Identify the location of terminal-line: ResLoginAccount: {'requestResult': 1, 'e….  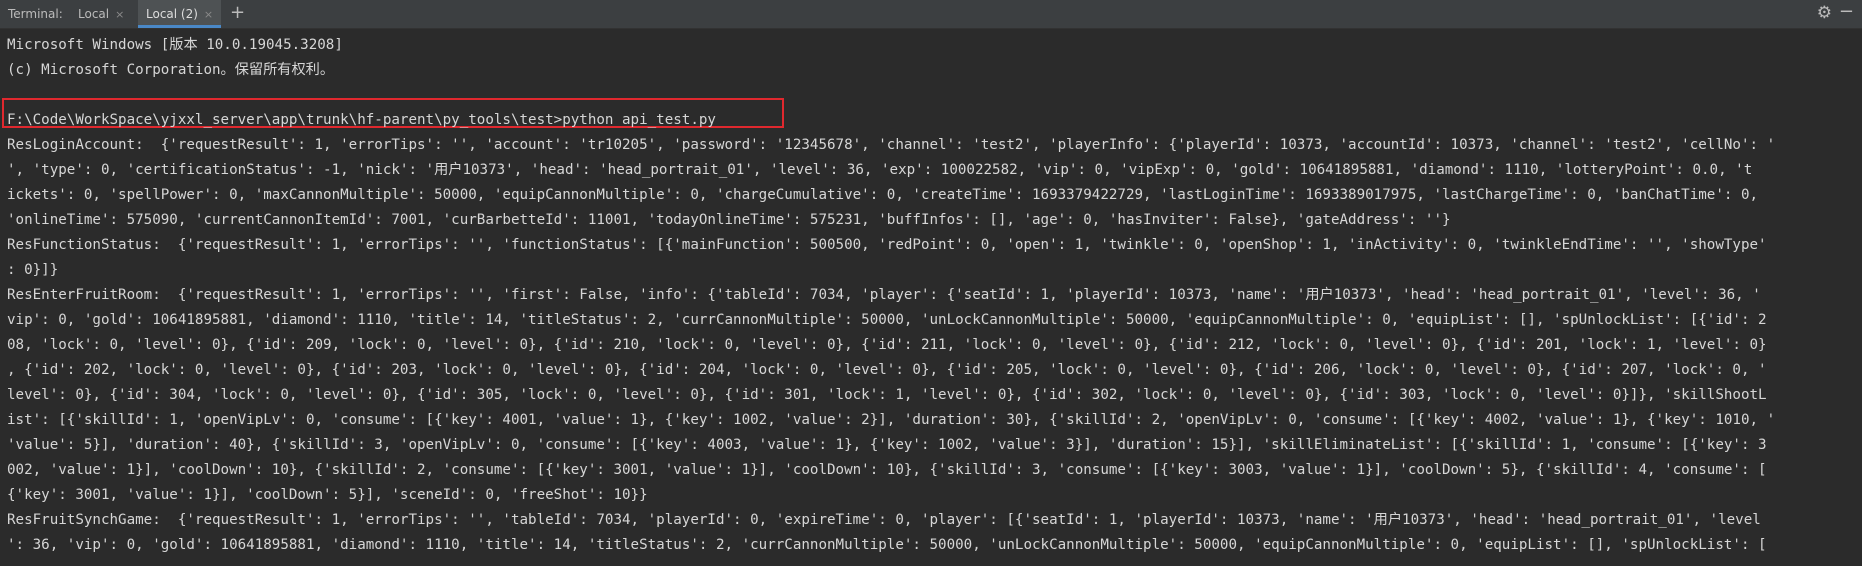
(891, 145).